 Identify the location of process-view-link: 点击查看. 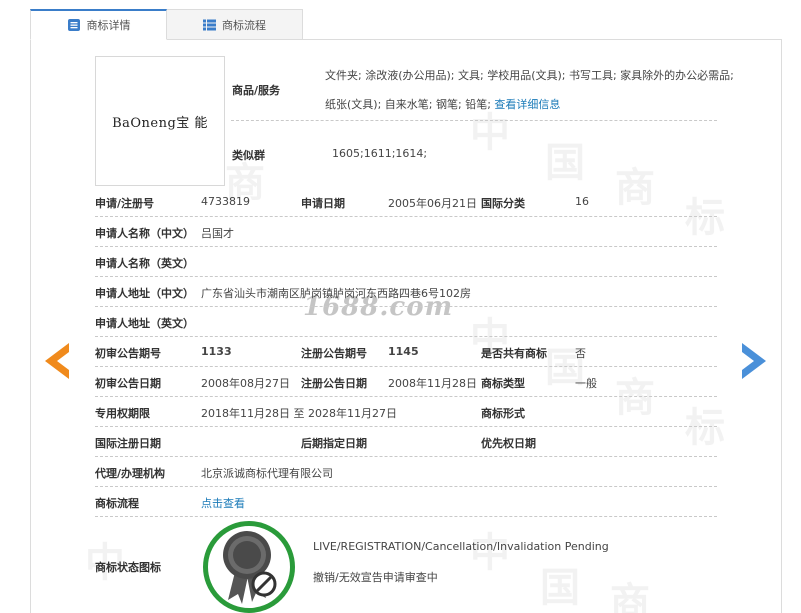
(223, 503).